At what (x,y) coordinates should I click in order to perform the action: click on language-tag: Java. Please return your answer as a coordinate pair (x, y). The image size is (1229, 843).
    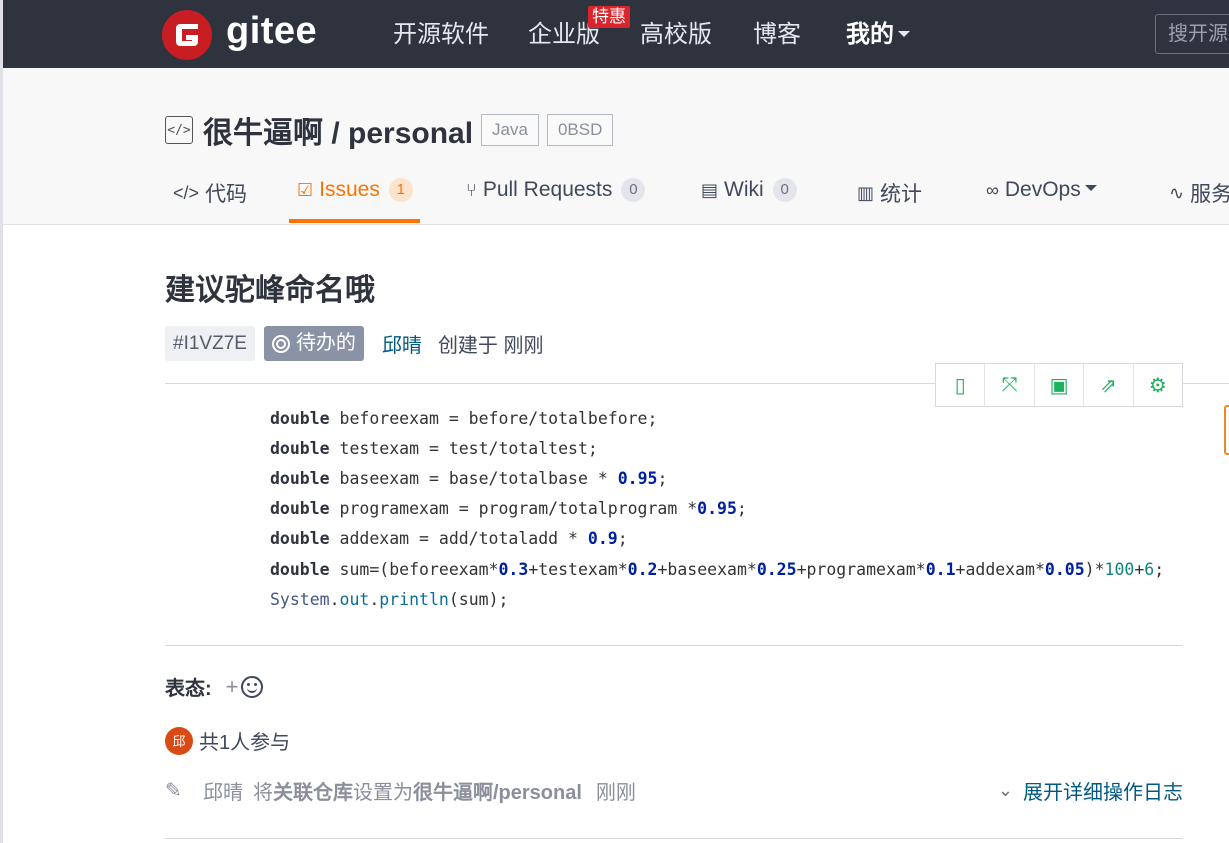
    Looking at the image, I should click on (510, 130).